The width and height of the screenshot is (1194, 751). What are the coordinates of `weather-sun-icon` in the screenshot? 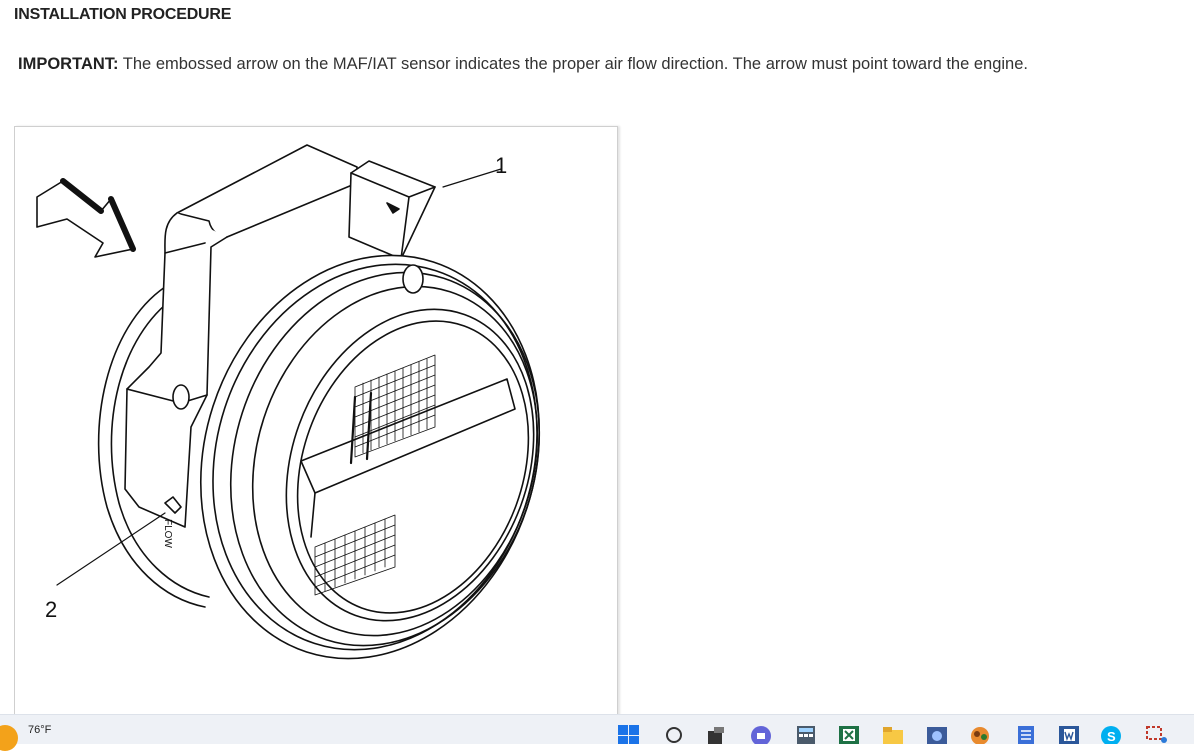 It's located at (9, 738).